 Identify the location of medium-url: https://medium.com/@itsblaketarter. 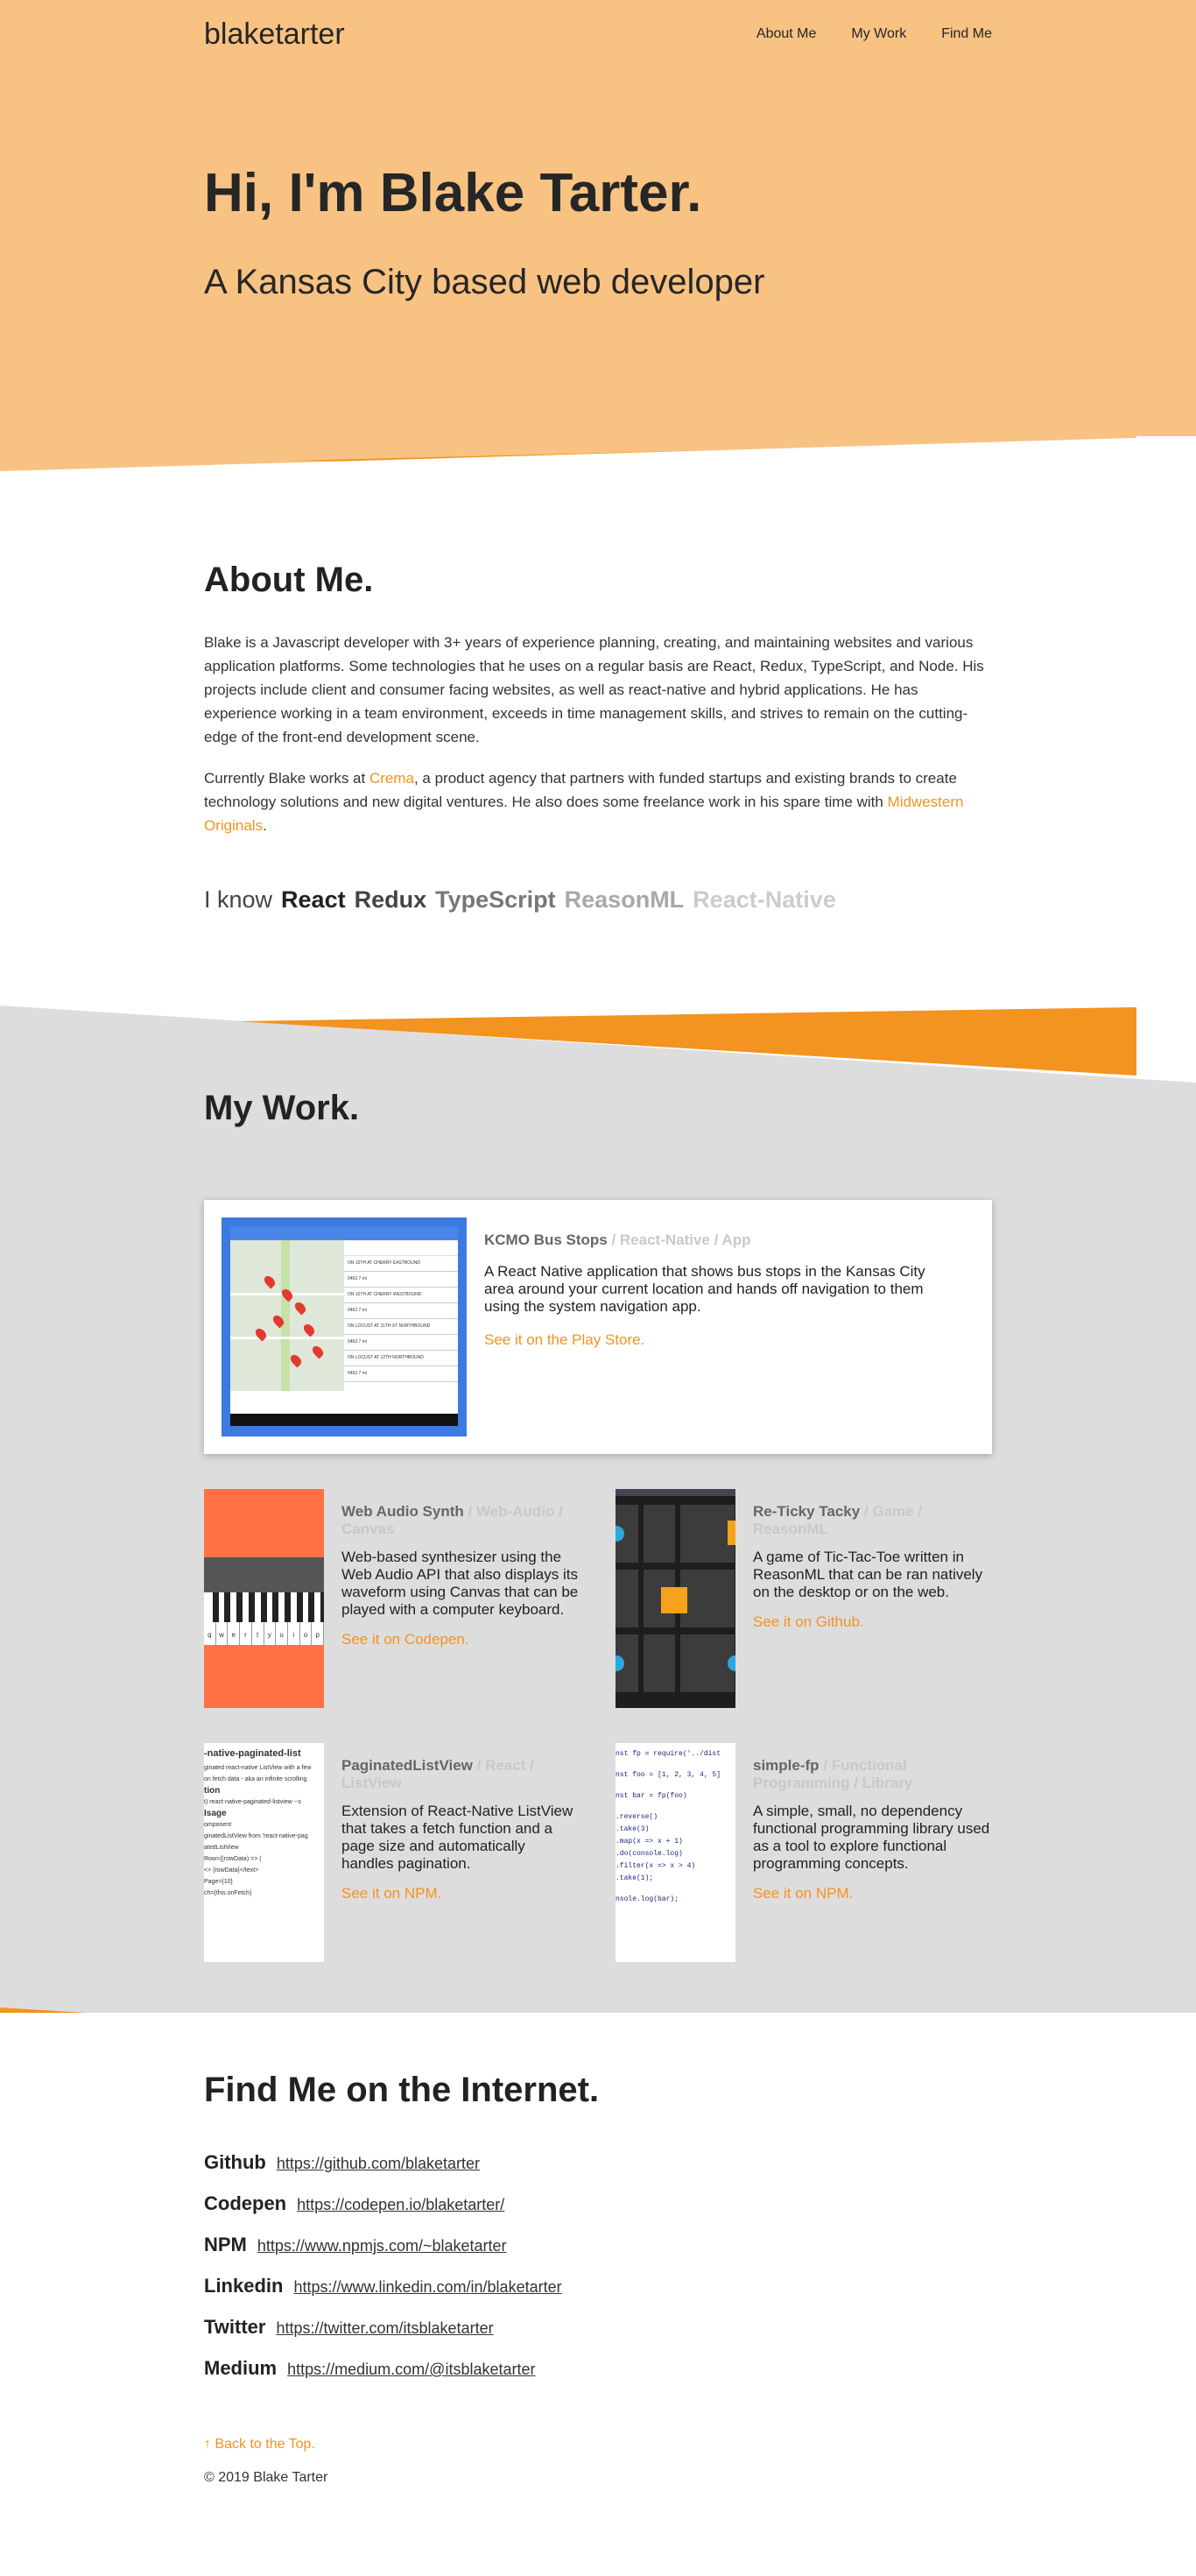
(411, 2370).